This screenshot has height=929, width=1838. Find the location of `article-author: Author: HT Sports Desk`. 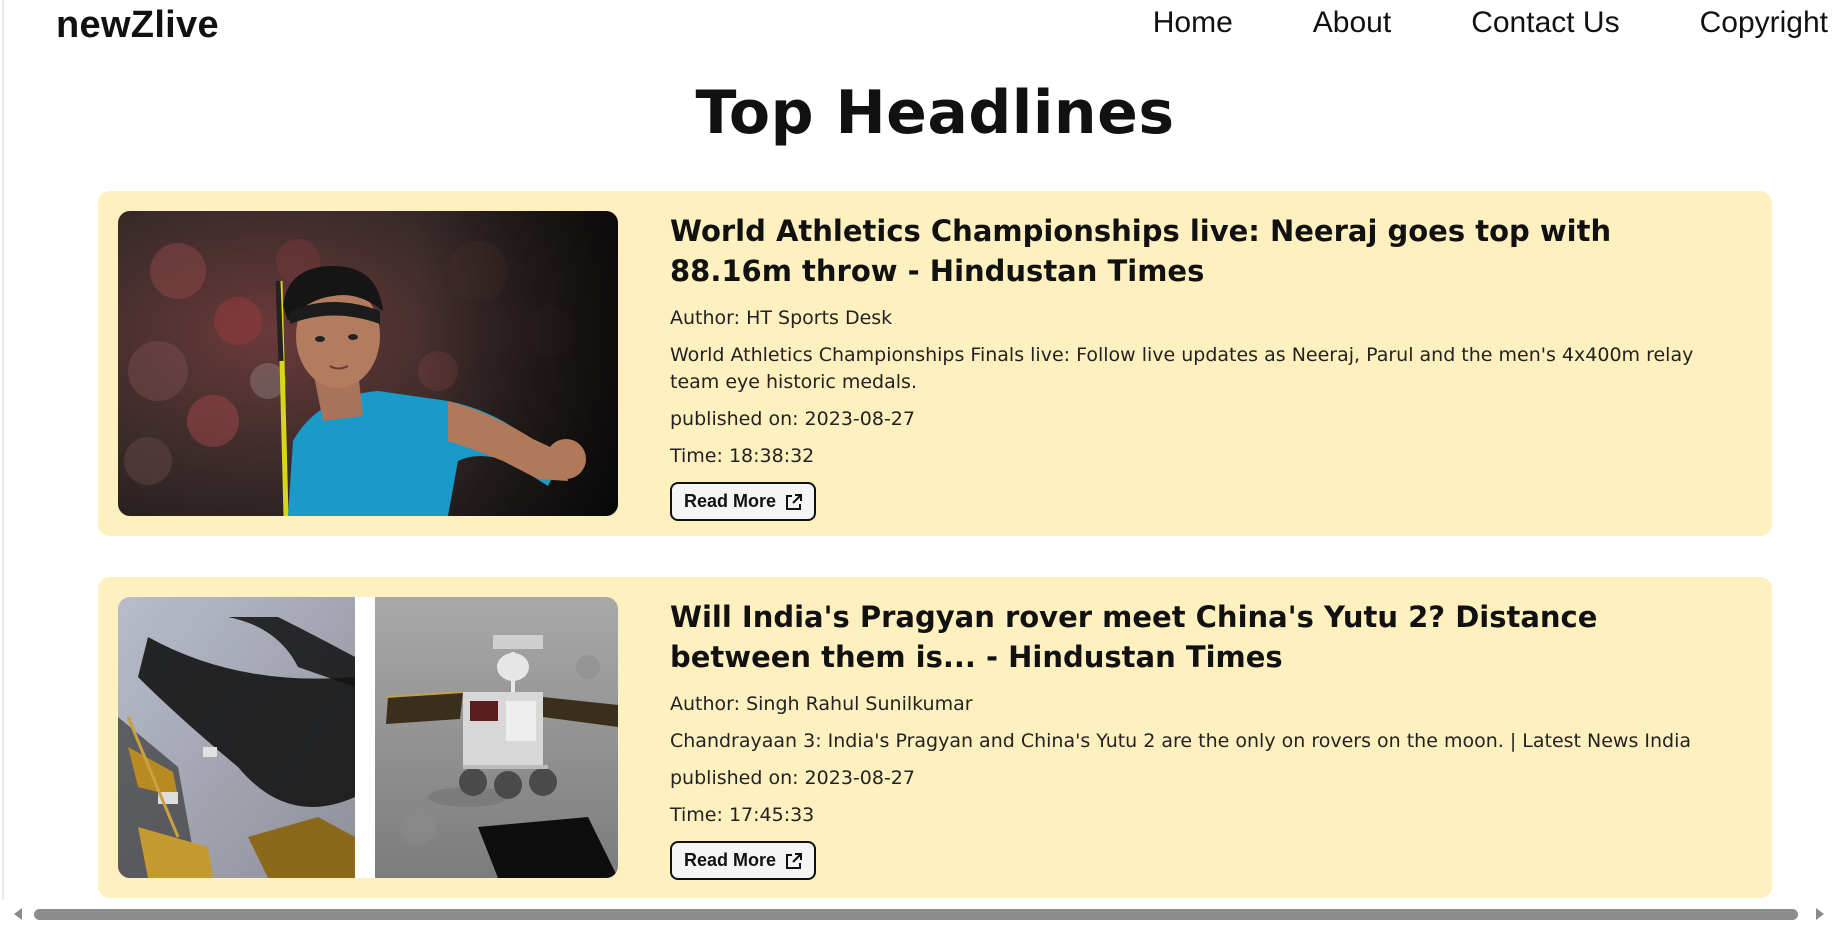

article-author: Author: HT Sports Desk is located at coordinates (781, 318).